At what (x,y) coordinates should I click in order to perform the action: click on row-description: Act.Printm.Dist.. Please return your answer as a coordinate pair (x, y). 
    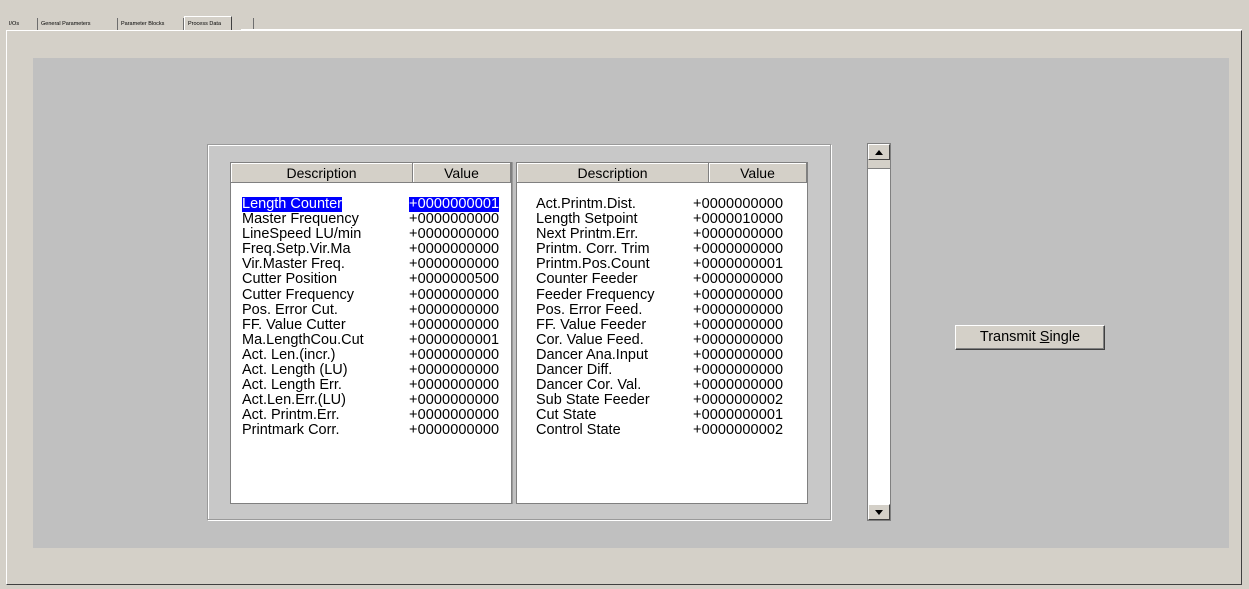
    Looking at the image, I should click on (586, 204).